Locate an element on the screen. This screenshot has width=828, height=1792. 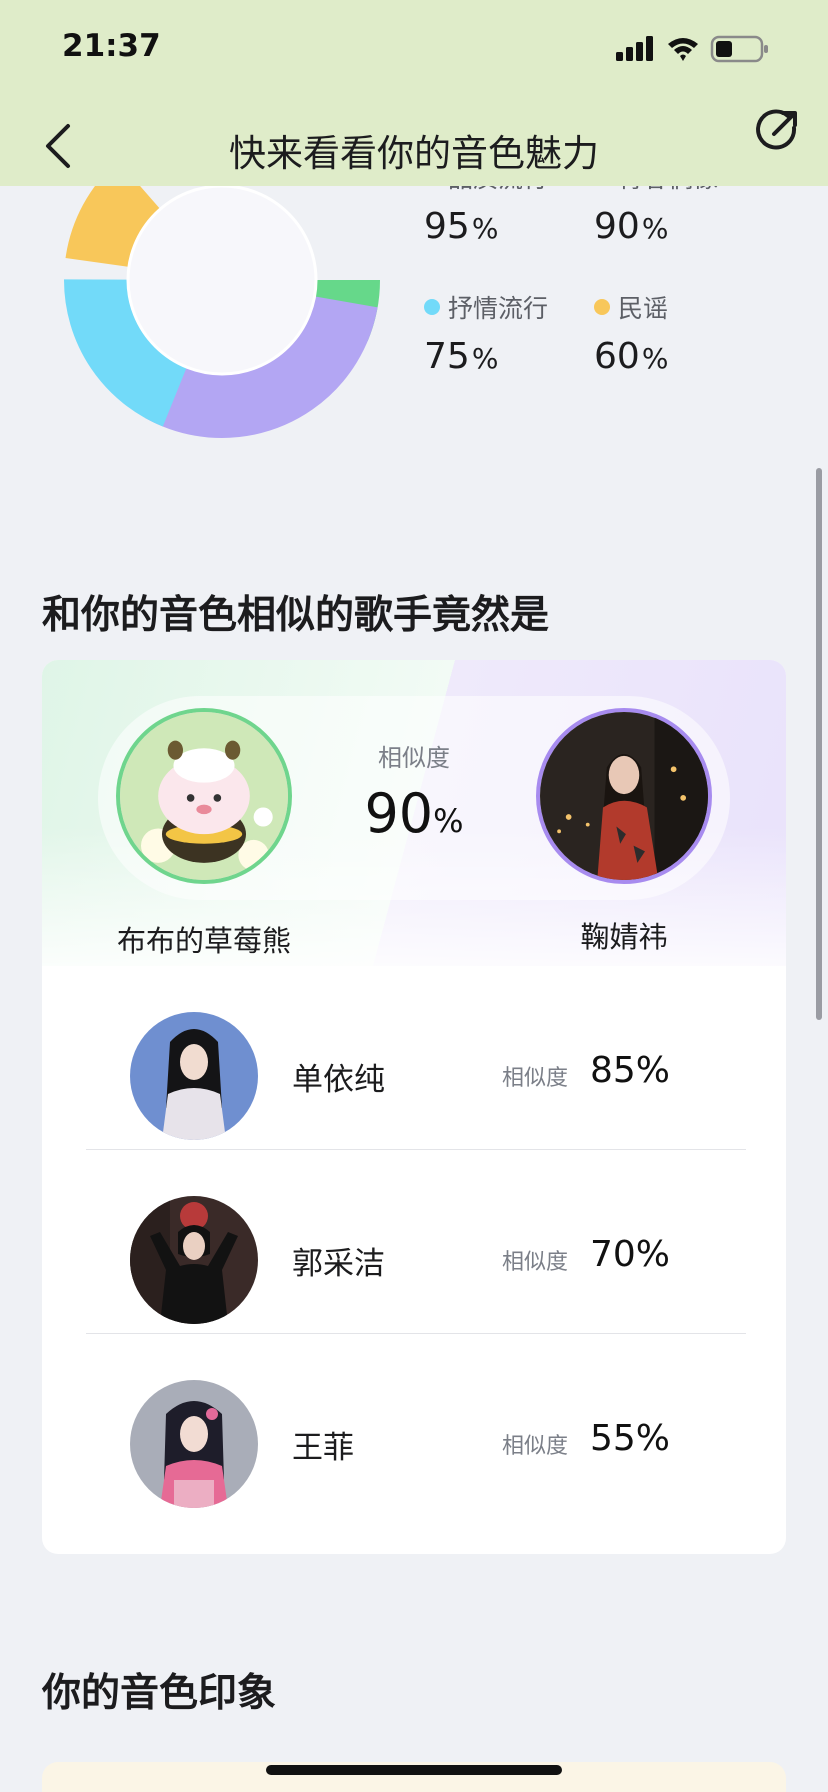
wifi-icon is located at coordinates (683, 49).